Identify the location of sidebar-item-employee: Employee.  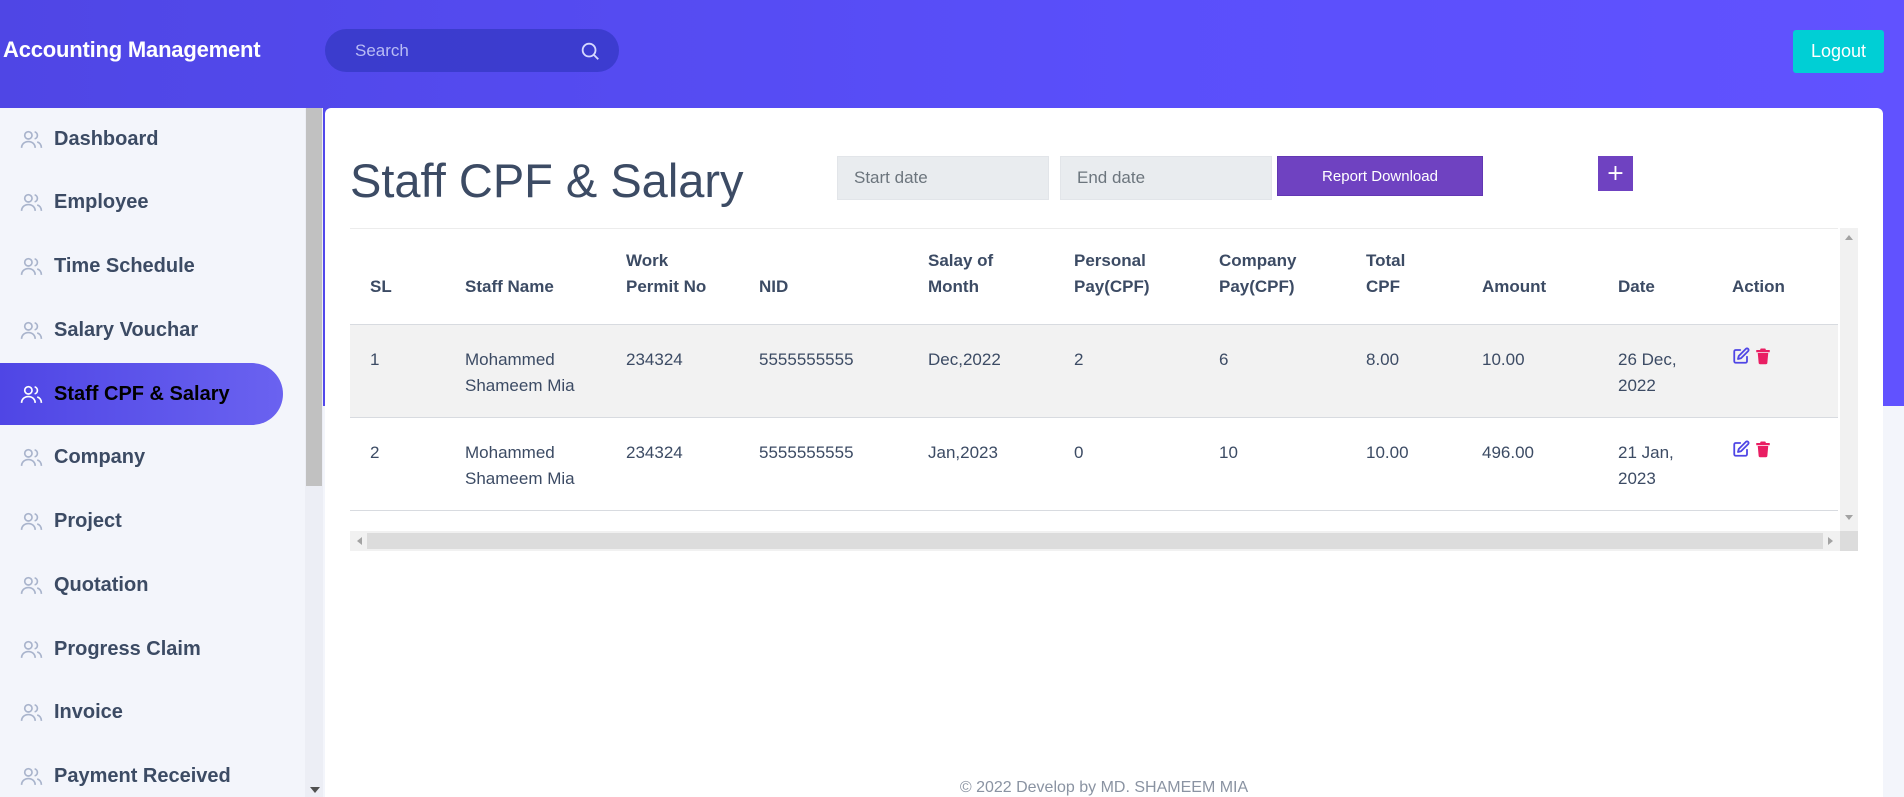
(141, 202).